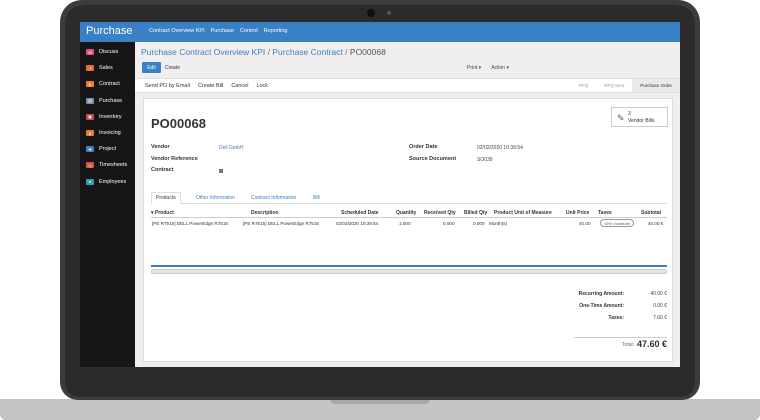  I want to click on print-dropdown: Print ▾, so click(474, 68).